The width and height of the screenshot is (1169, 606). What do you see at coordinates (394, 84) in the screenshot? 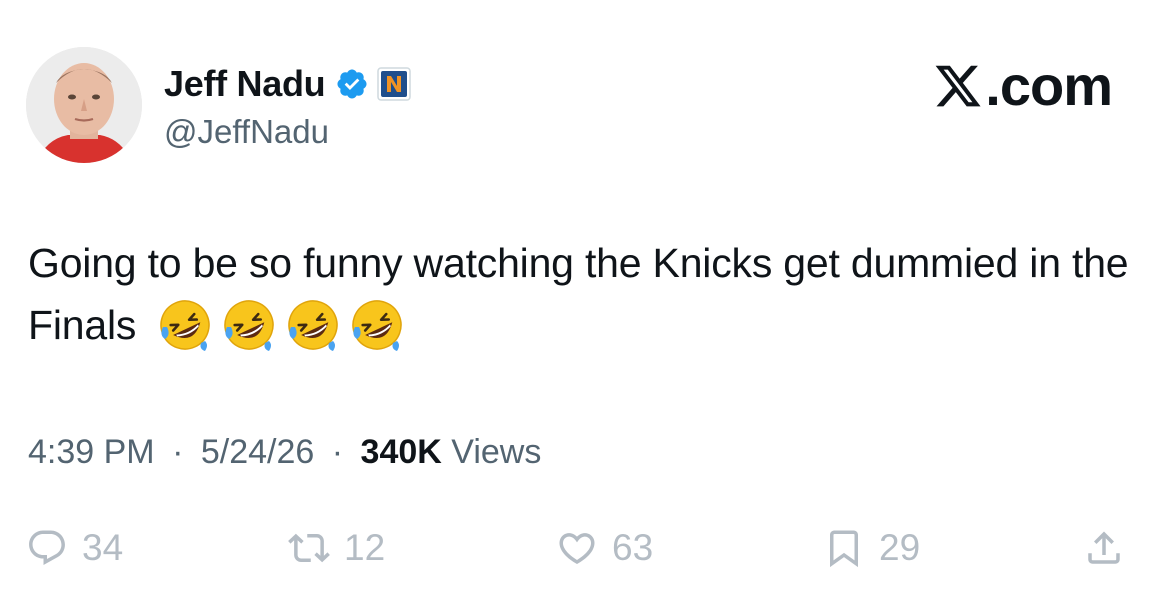
I see `affiliate-badge-icon` at bounding box center [394, 84].